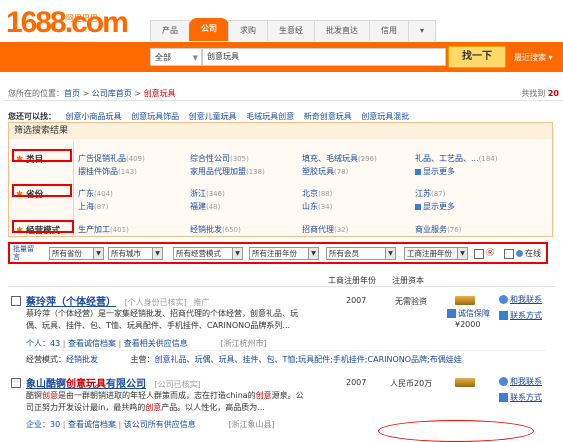 The image size is (563, 442). I want to click on filter-option: 填充、毛绒玩具(296), so click(339, 158).